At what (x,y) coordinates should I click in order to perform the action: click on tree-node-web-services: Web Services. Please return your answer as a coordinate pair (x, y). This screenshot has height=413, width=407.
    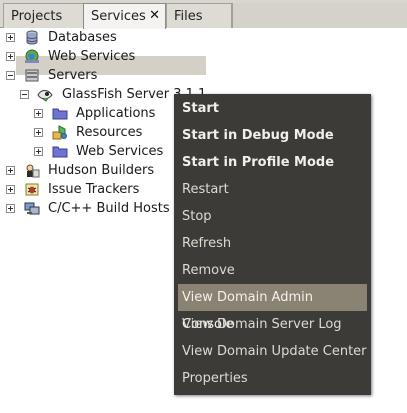
    Looking at the image, I should click on (100, 56).